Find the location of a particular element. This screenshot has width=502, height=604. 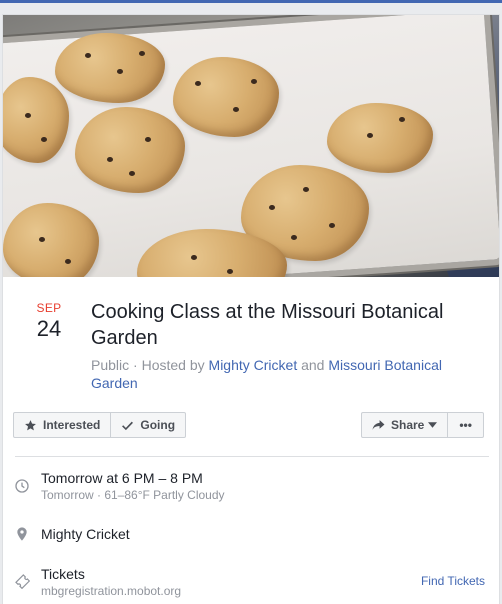

share-button: Share is located at coordinates (405, 425).